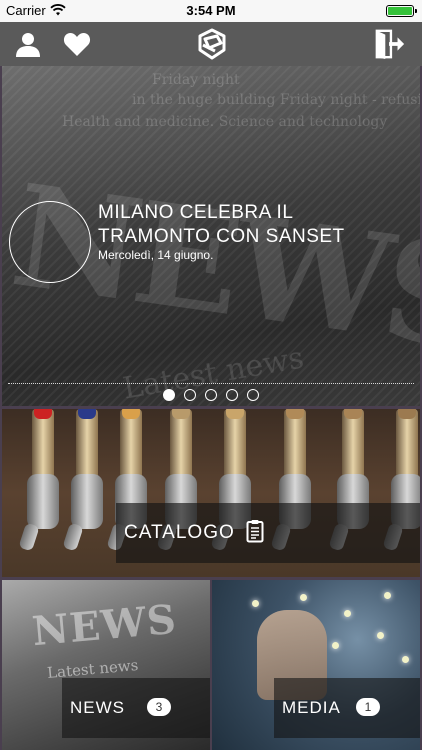 The height and width of the screenshot is (750, 422). Describe the element at coordinates (97, 707) in the screenshot. I see `news-label: NEWS` at that location.